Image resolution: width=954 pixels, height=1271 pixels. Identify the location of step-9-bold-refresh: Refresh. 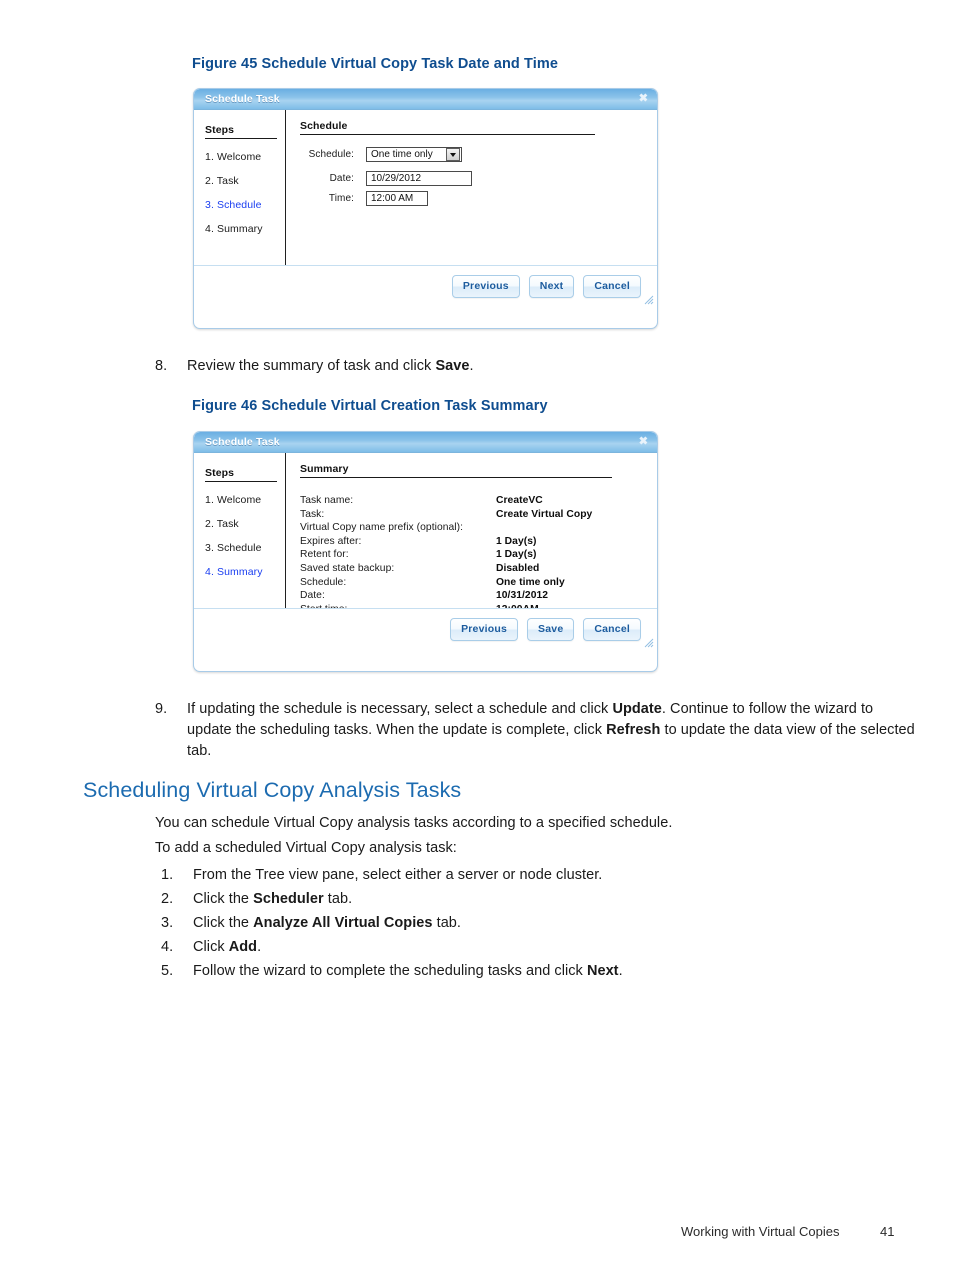
(633, 730).